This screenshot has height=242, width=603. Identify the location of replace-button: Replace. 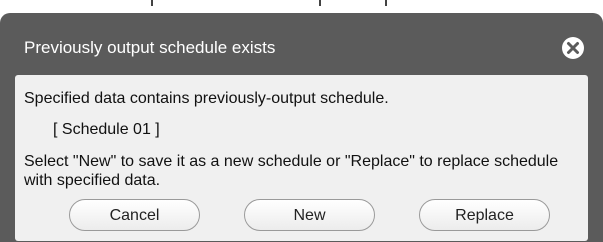
(484, 215).